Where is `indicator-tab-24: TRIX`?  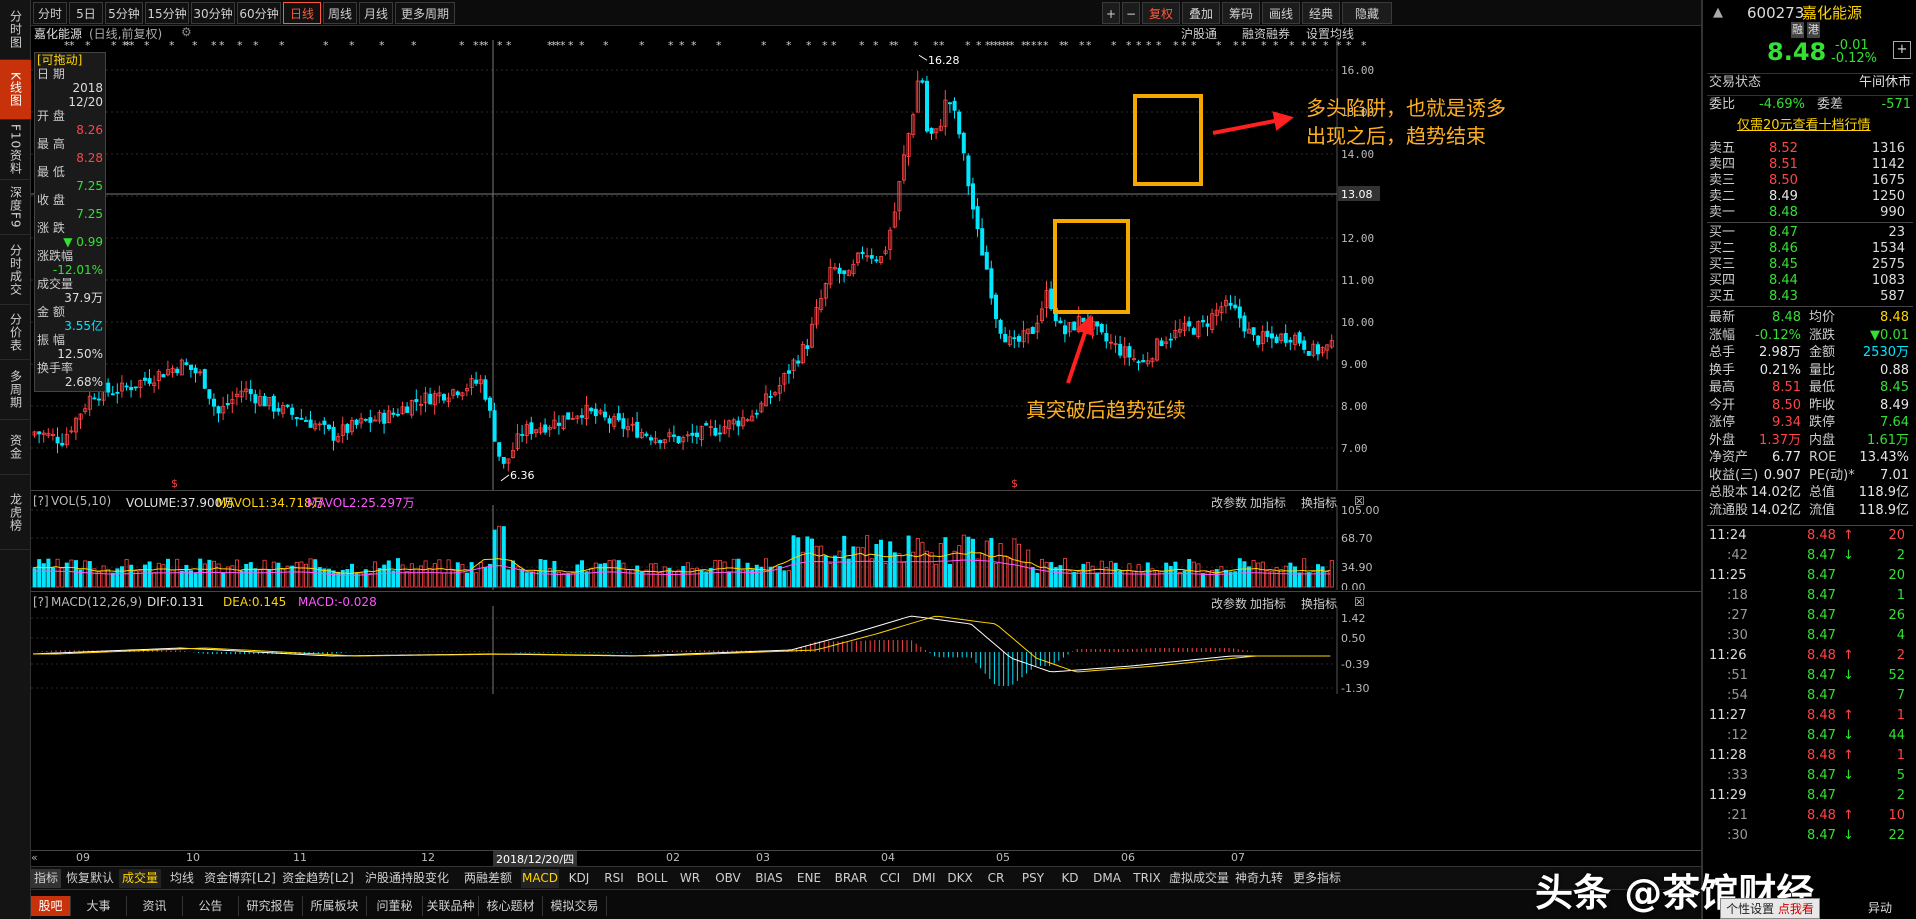
indicator-tab-24: TRIX is located at coordinates (1147, 878).